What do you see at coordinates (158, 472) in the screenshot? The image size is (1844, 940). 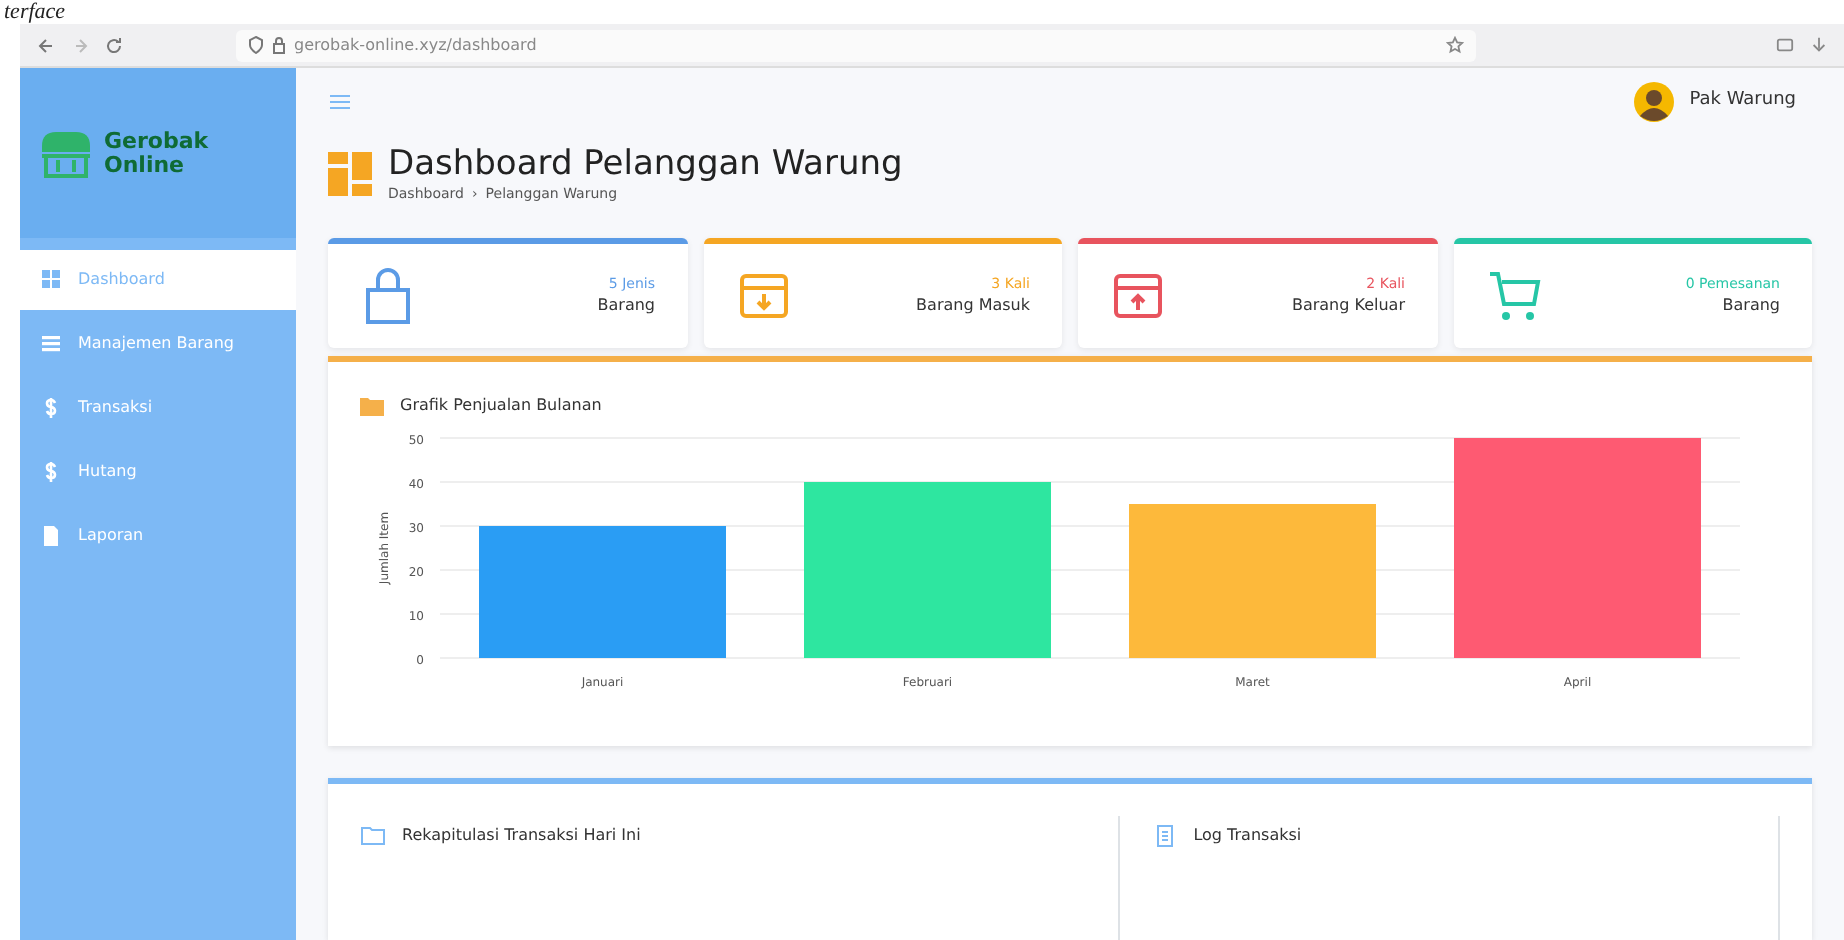 I see `sidebar-item: Hutang` at bounding box center [158, 472].